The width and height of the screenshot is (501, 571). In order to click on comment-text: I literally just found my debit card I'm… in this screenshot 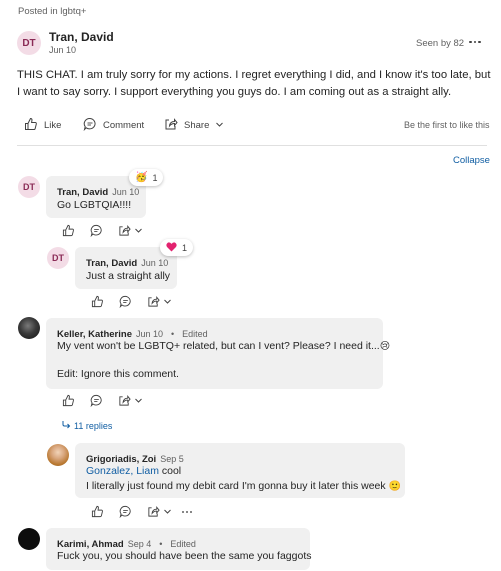, I will do `click(236, 486)`.